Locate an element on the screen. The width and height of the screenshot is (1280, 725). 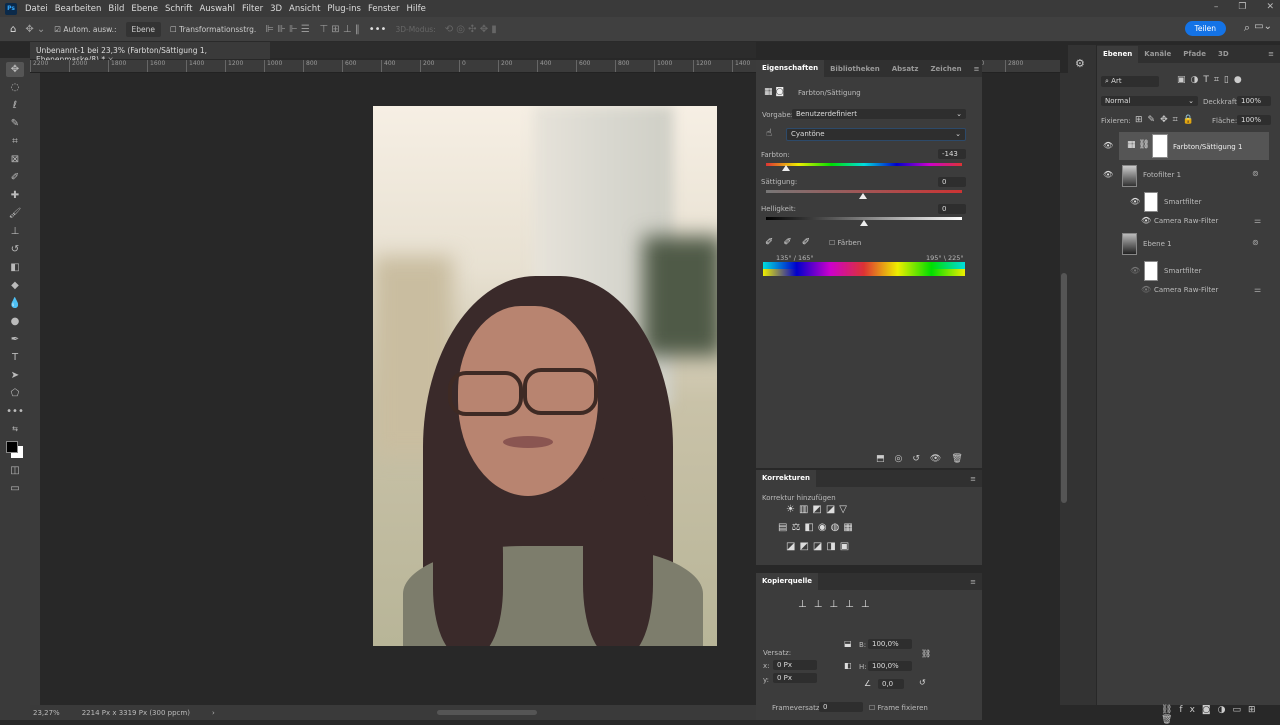
clone-source-title: Kopierquelle is located at coordinates (787, 581).